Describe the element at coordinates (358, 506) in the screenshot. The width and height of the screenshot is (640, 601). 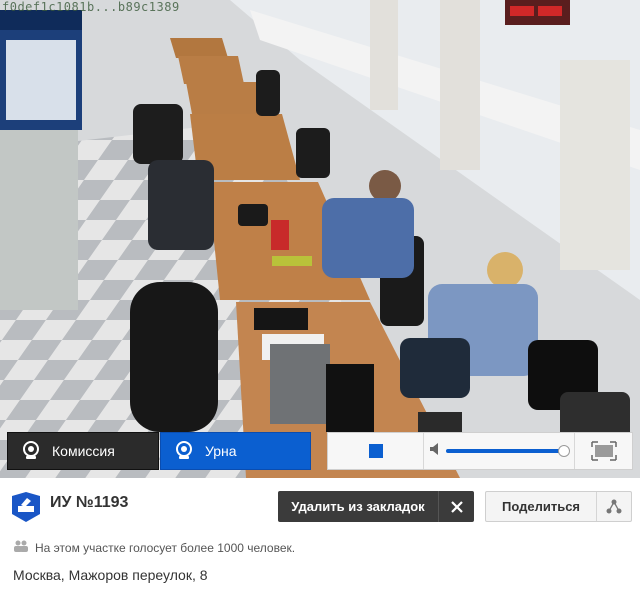
I see `remove-bookmark-label: Удалить из закладок` at that location.